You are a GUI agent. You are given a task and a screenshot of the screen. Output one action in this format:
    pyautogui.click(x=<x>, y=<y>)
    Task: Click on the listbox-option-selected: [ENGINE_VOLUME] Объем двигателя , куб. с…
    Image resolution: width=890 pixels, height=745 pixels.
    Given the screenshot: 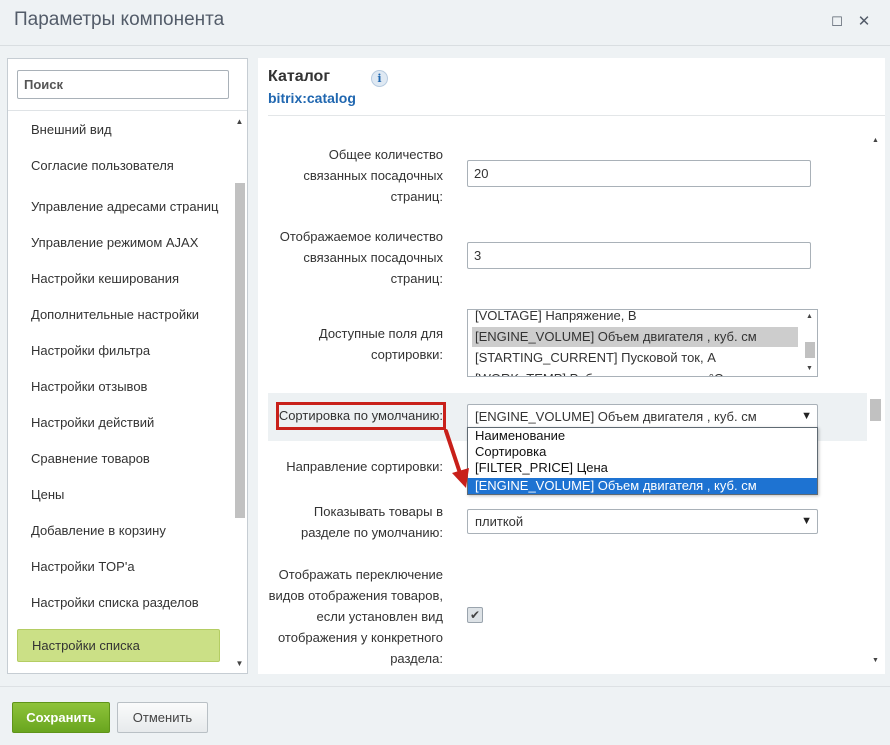 What is the action you would take?
    pyautogui.click(x=635, y=337)
    